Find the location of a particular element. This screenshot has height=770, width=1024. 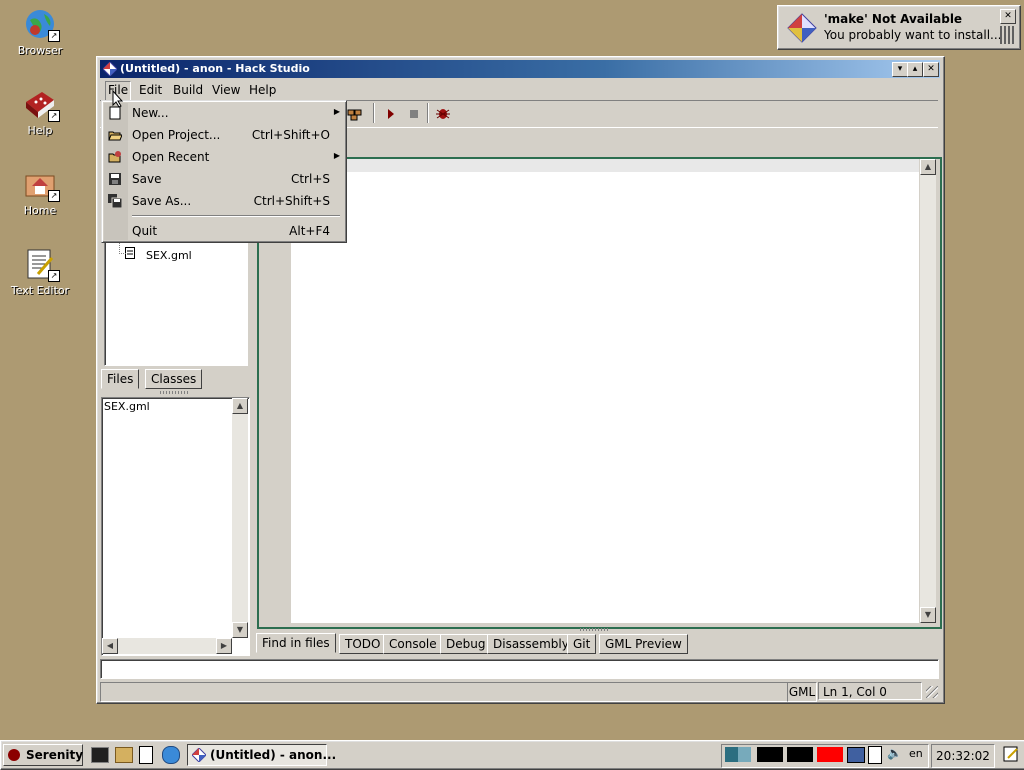

arrow-right-icon: ▶ is located at coordinates (224, 645).